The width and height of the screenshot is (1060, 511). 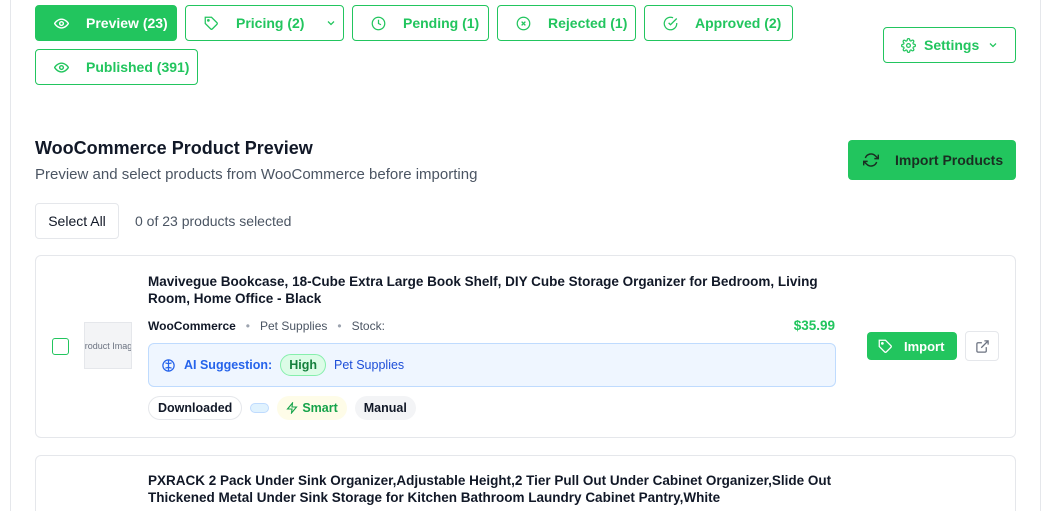 What do you see at coordinates (213, 221) in the screenshot?
I see `selection-count: 0 of 23 products selected` at bounding box center [213, 221].